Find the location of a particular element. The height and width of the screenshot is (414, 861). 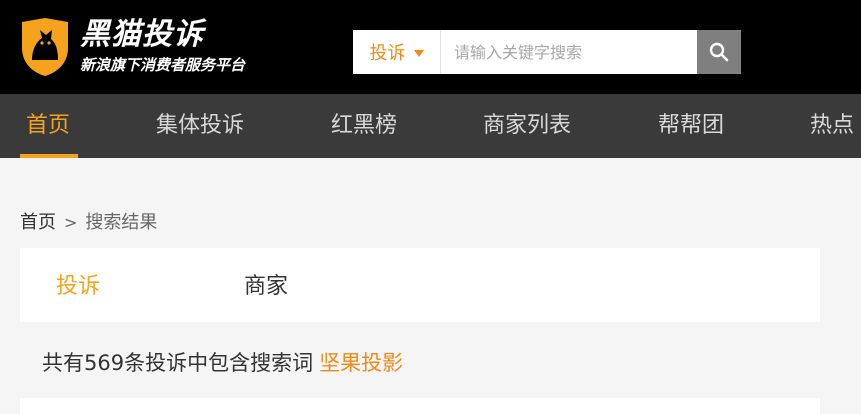

nav-item-rankings: 红黑榜 is located at coordinates (364, 126).